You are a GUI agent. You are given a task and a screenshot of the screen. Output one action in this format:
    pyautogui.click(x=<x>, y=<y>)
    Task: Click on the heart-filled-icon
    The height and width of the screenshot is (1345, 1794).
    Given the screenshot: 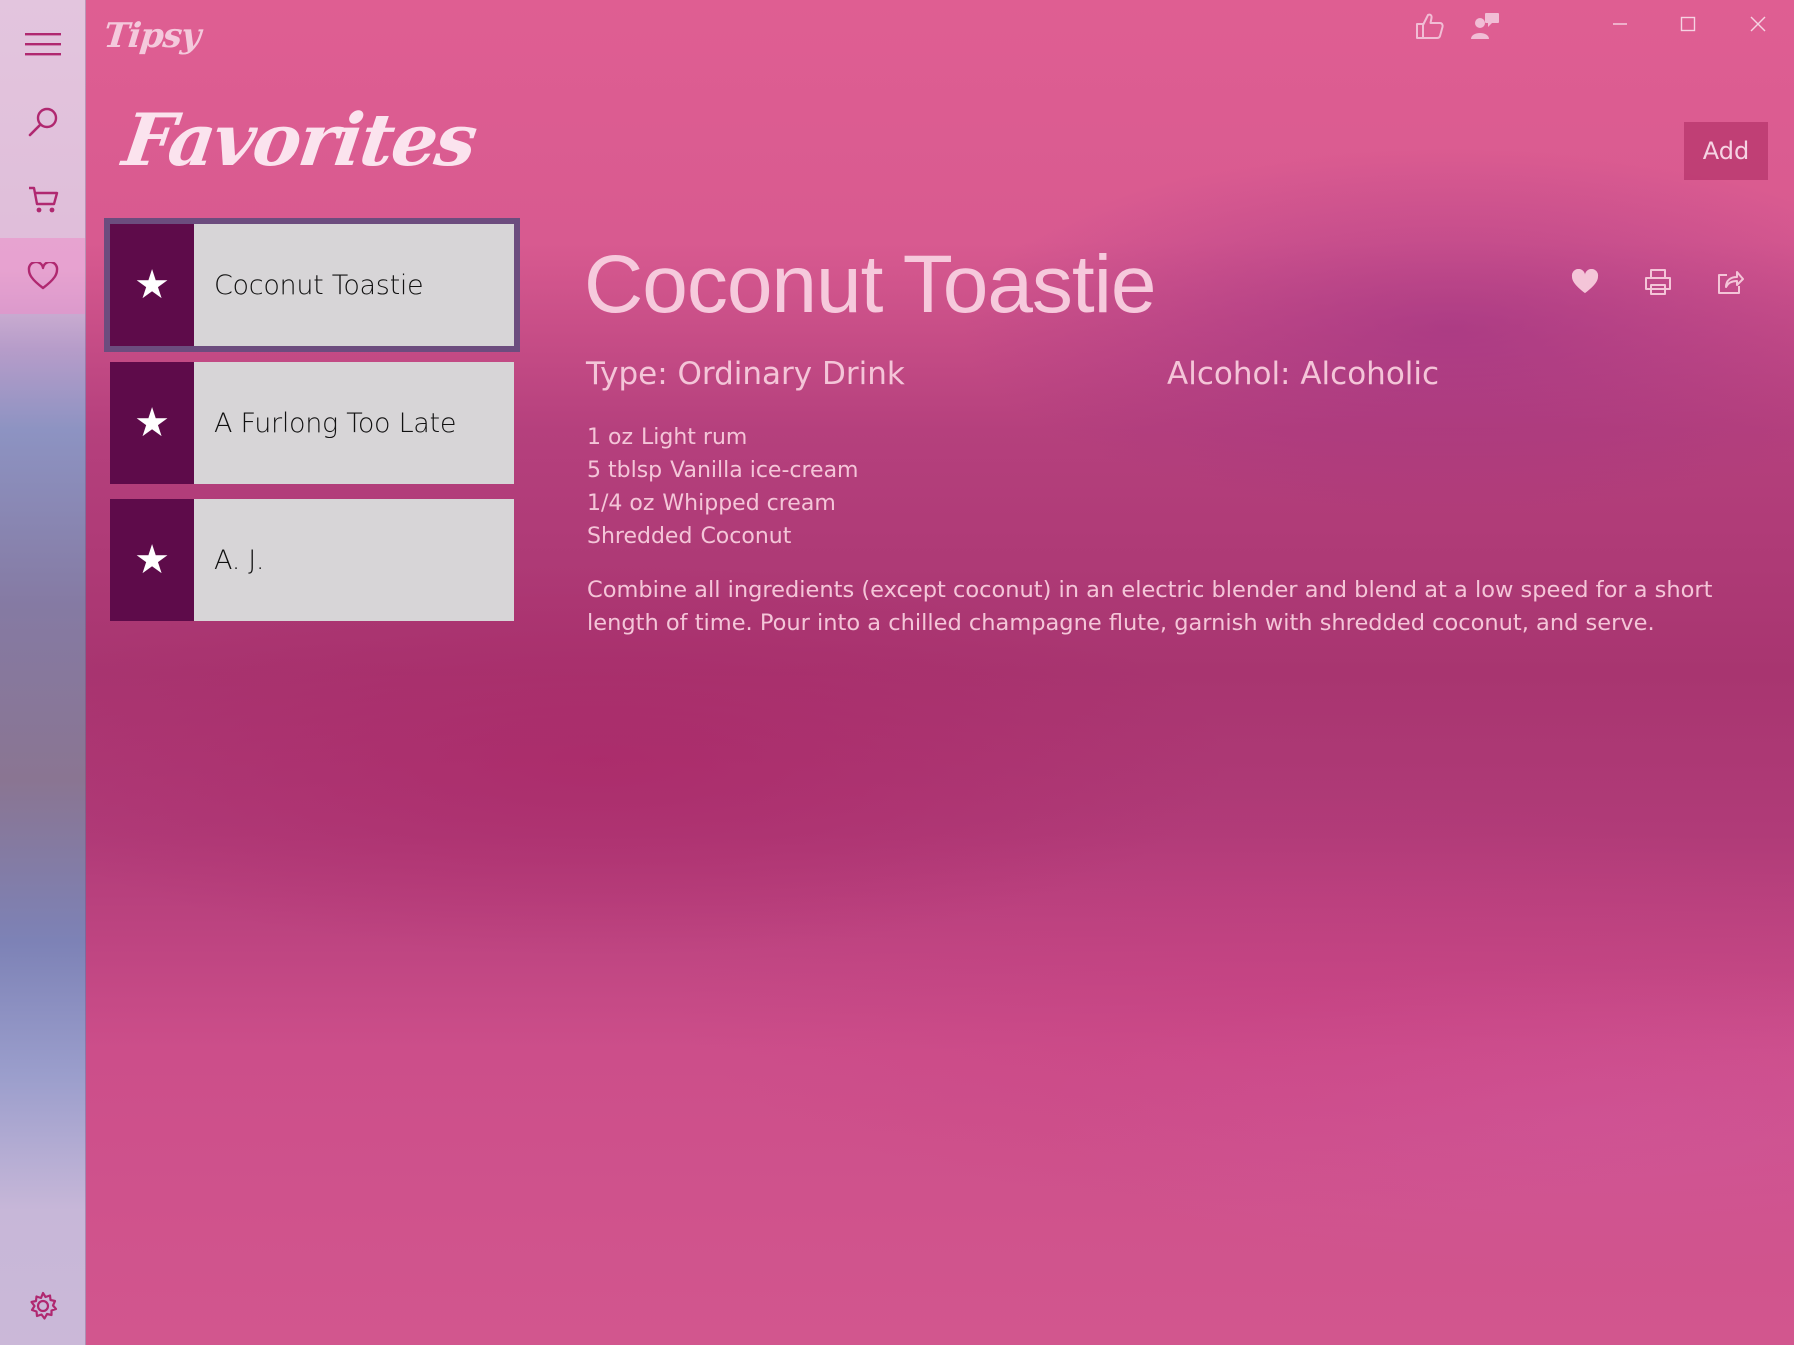 What is the action you would take?
    pyautogui.click(x=1585, y=281)
    